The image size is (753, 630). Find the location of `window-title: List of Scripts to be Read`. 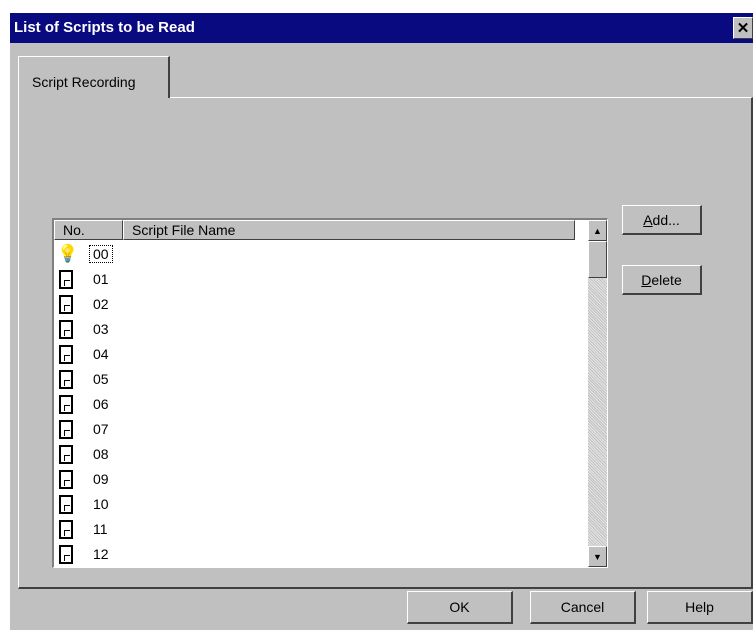

window-title: List of Scripts to be Read is located at coordinates (104, 27).